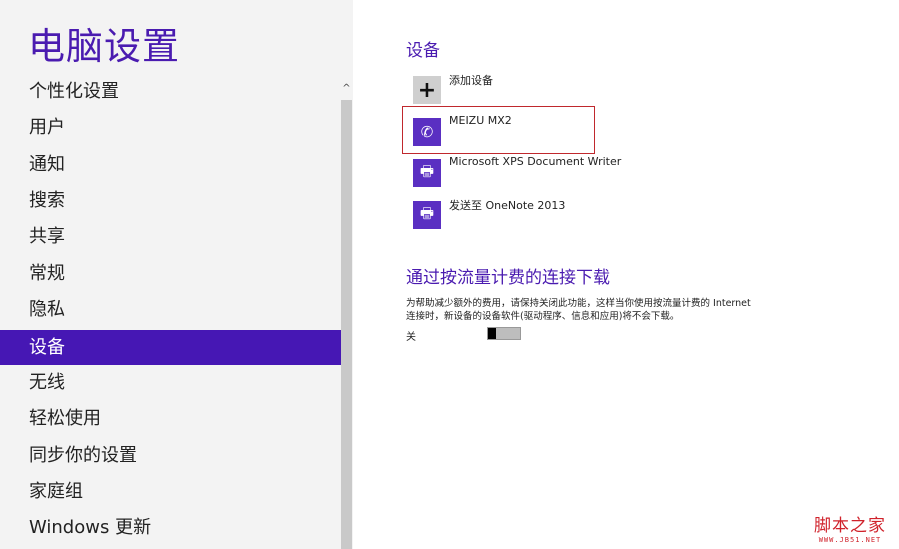 Image resolution: width=899 pixels, height=549 pixels. Describe the element at coordinates (427, 173) in the screenshot. I see `printer-document-icon: 🖶` at that location.